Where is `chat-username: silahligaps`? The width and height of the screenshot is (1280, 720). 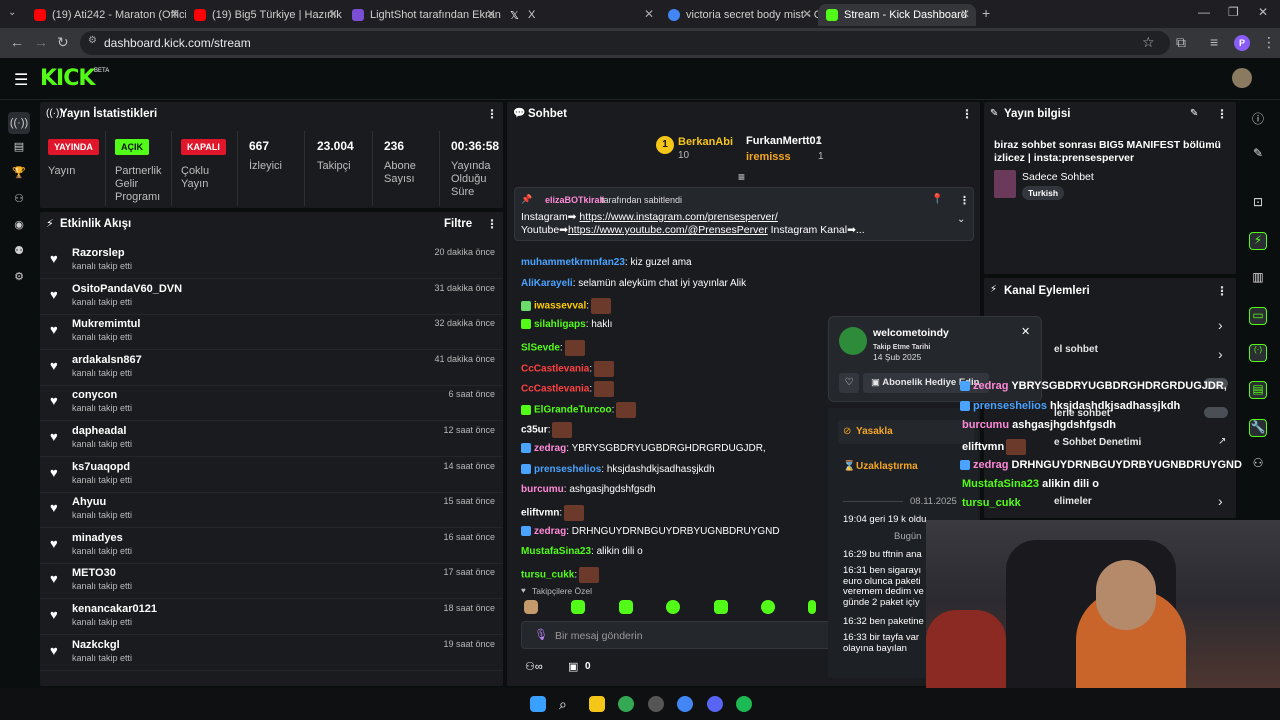 chat-username: silahligaps is located at coordinates (560, 324).